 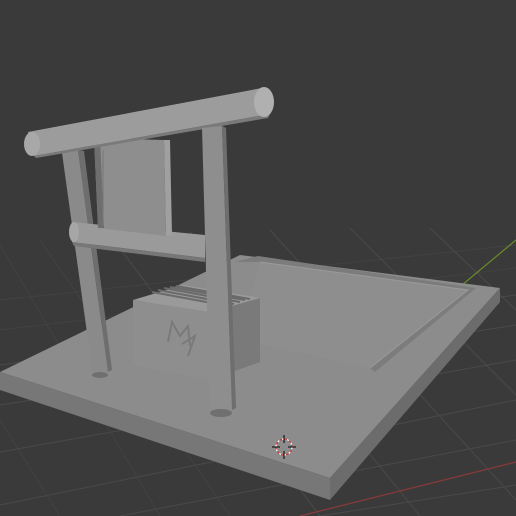 I want to click on plaque-sign, so click(x=133, y=187).